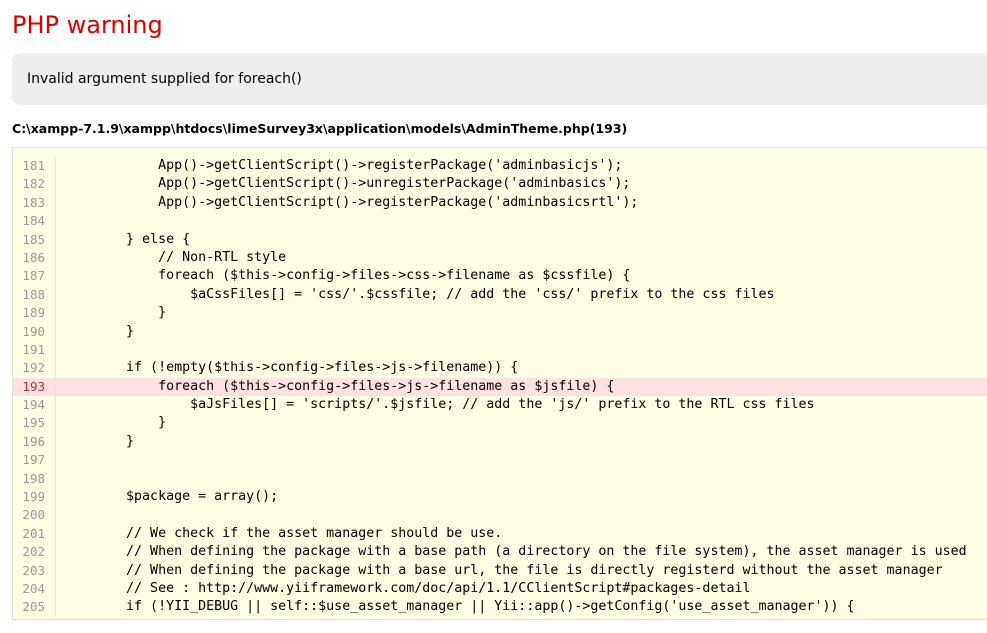  Describe the element at coordinates (33, 257) in the screenshot. I see `line-number: 186` at that location.